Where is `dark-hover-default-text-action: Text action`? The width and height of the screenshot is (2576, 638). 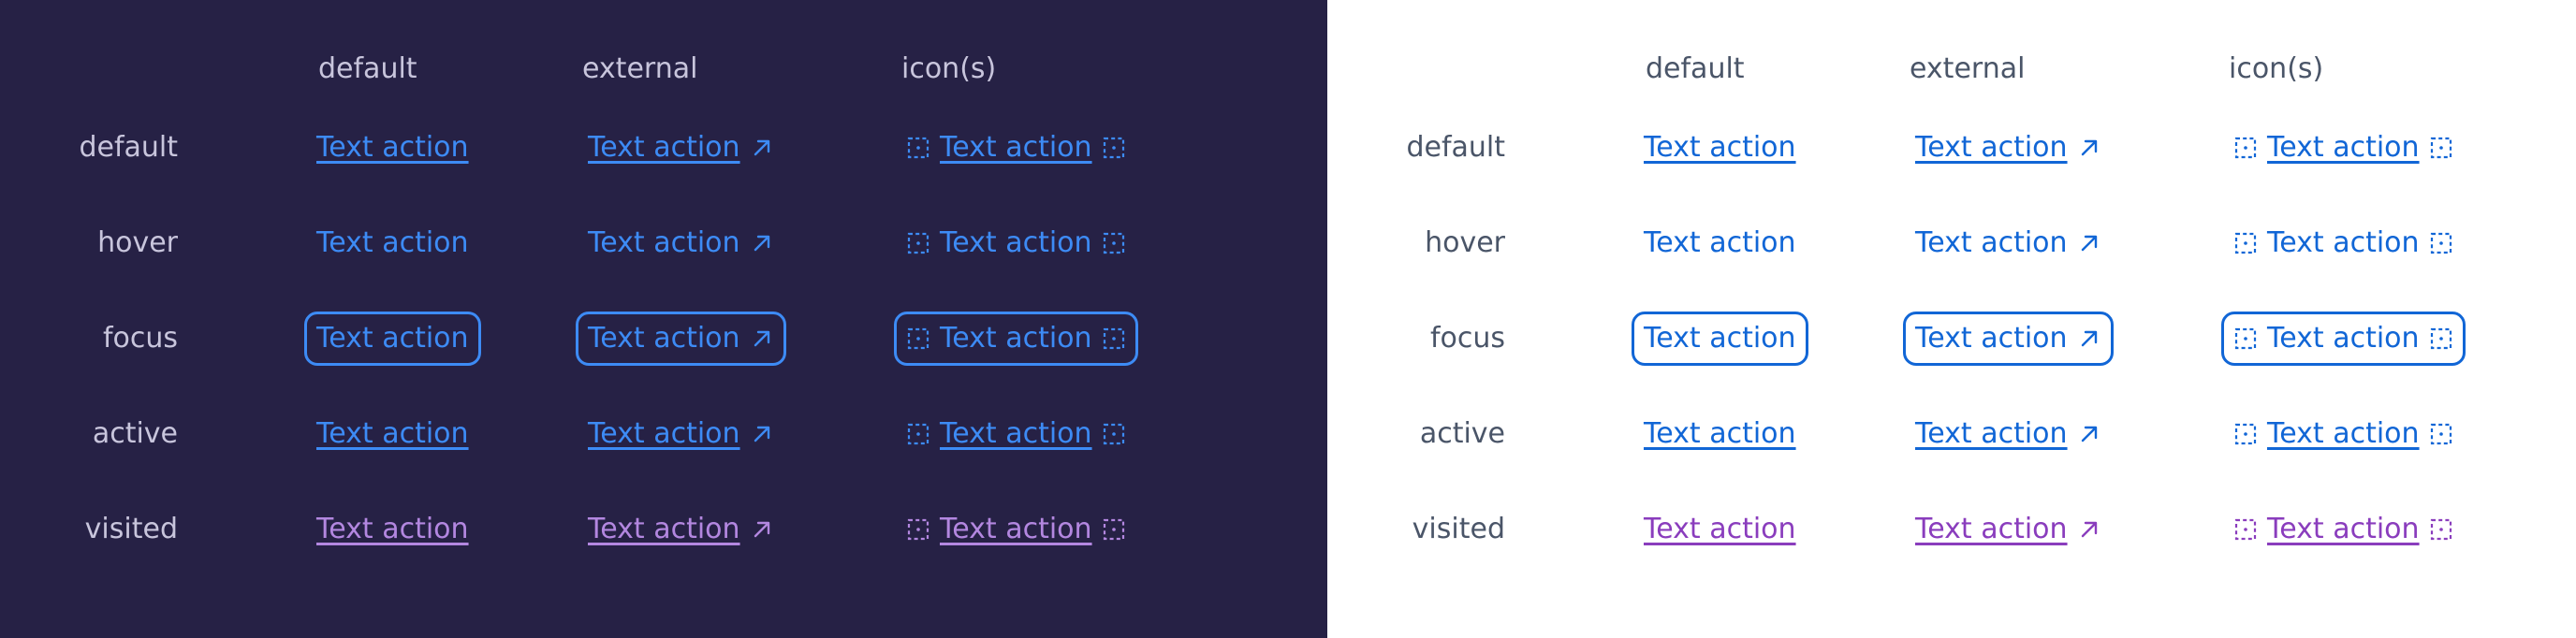 dark-hover-default-text-action: Text action is located at coordinates (392, 243).